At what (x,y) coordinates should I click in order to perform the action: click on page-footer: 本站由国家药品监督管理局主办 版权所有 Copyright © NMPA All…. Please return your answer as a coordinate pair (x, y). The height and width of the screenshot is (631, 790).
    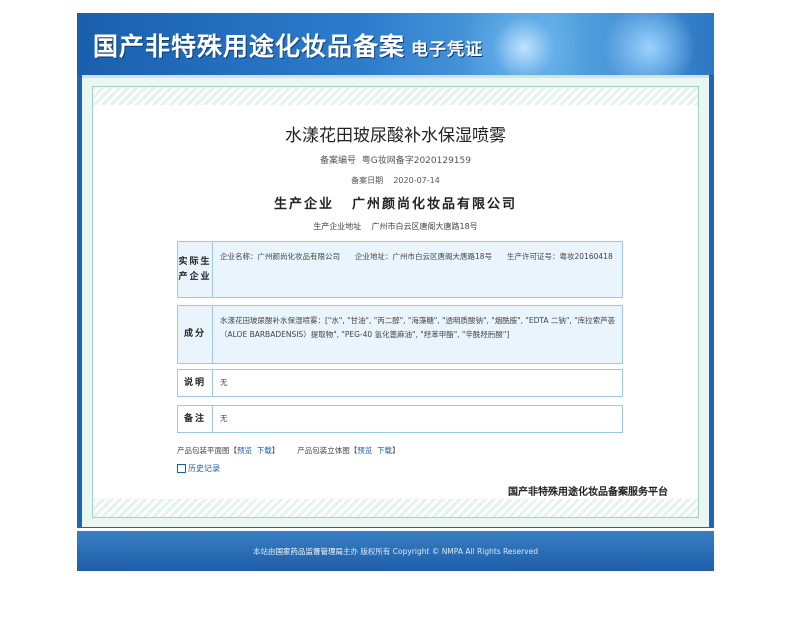
    Looking at the image, I should click on (395, 551).